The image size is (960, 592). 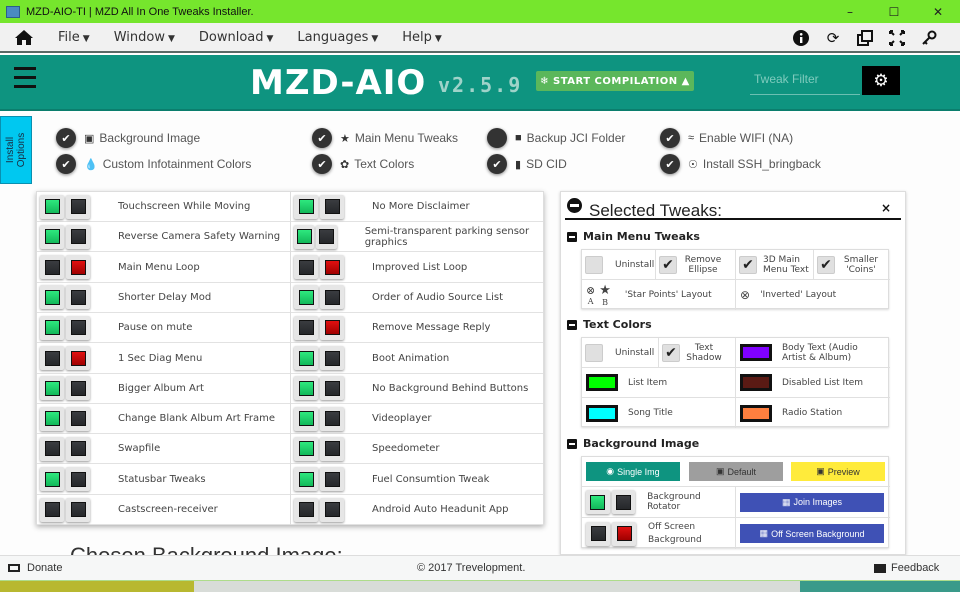 What do you see at coordinates (422, 37) in the screenshot?
I see `menu-help: Help ▼` at bounding box center [422, 37].